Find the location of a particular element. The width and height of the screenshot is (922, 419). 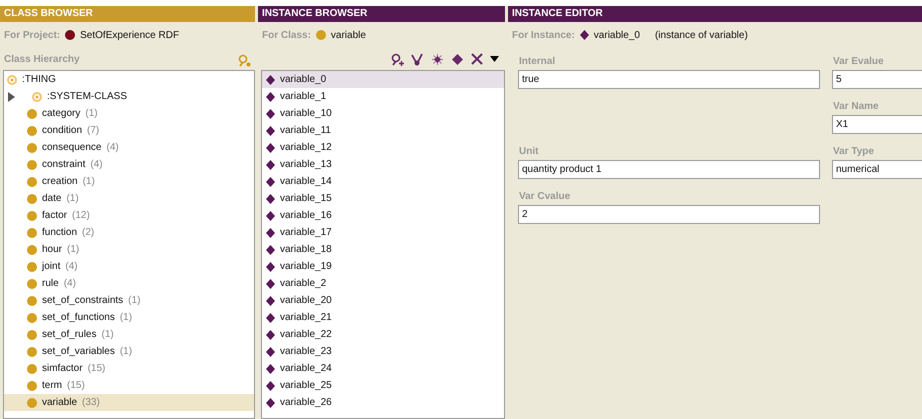

instance-item: variable_19 is located at coordinates (383, 266).